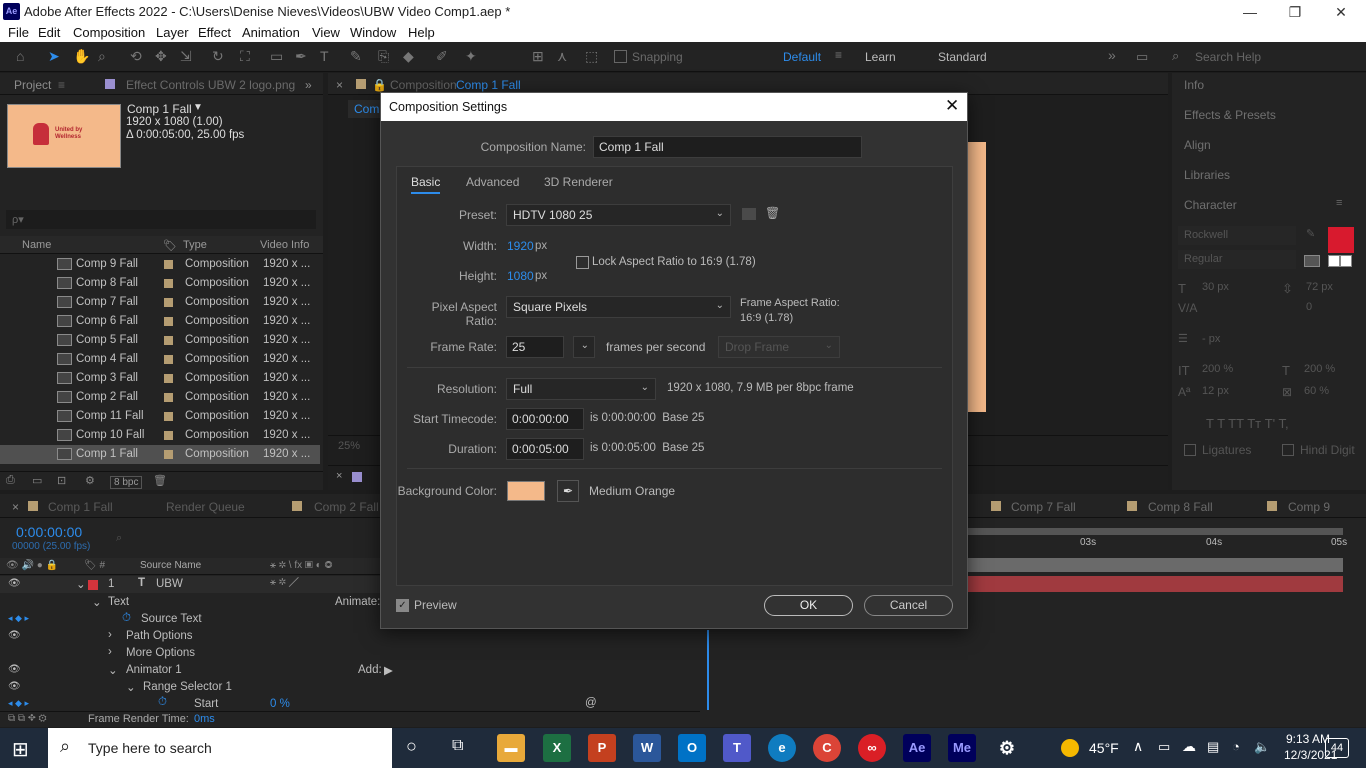  I want to click on menu-effect: Effect, so click(214, 32).